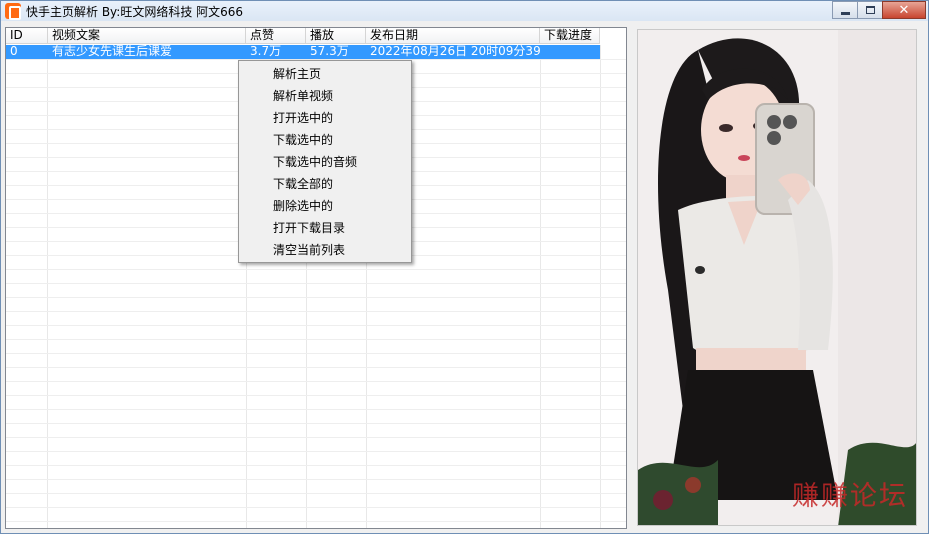 The height and width of the screenshot is (534, 929). What do you see at coordinates (325, 228) in the screenshot?
I see `menu-item-open-download-folder: 打开下载目录` at bounding box center [325, 228].